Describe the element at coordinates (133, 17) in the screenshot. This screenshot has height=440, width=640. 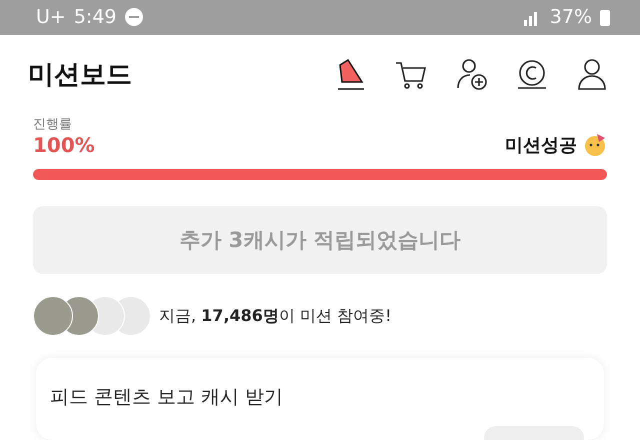
I see `minus-circle-icon` at that location.